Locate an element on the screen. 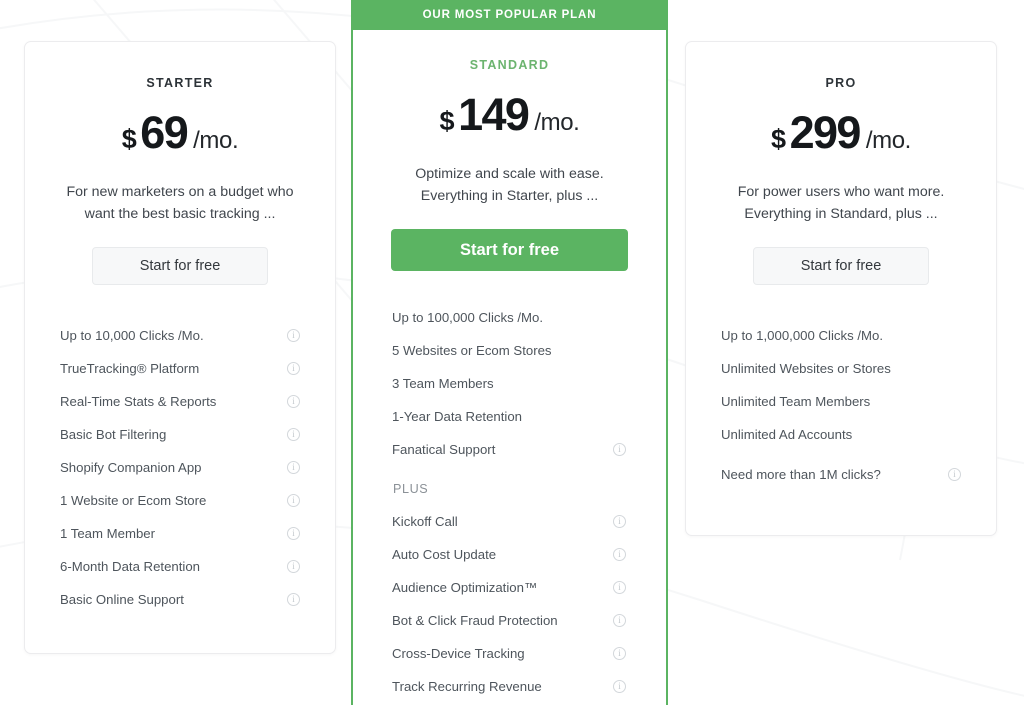 This screenshot has width=1024, height=705. feature-row: Shopify Companion App i is located at coordinates (180, 467).